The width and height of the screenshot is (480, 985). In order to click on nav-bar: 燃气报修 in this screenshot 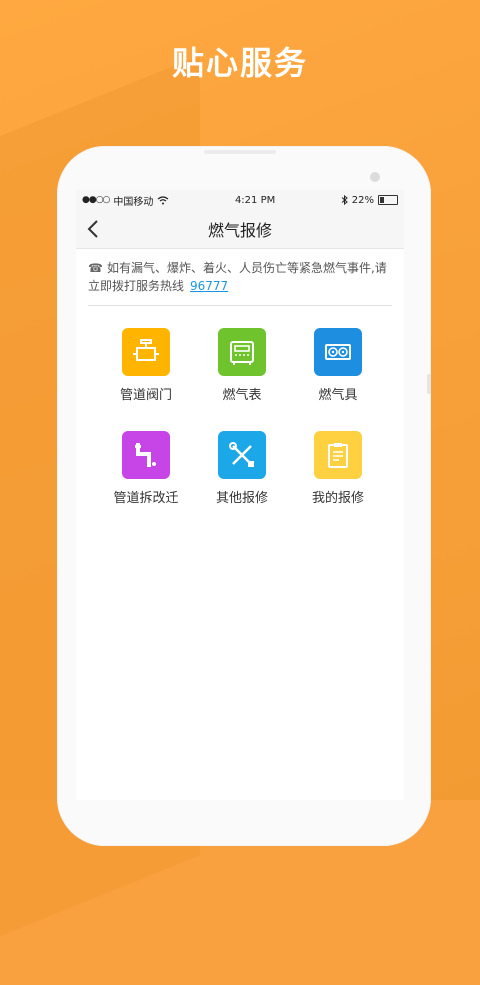, I will do `click(240, 229)`.